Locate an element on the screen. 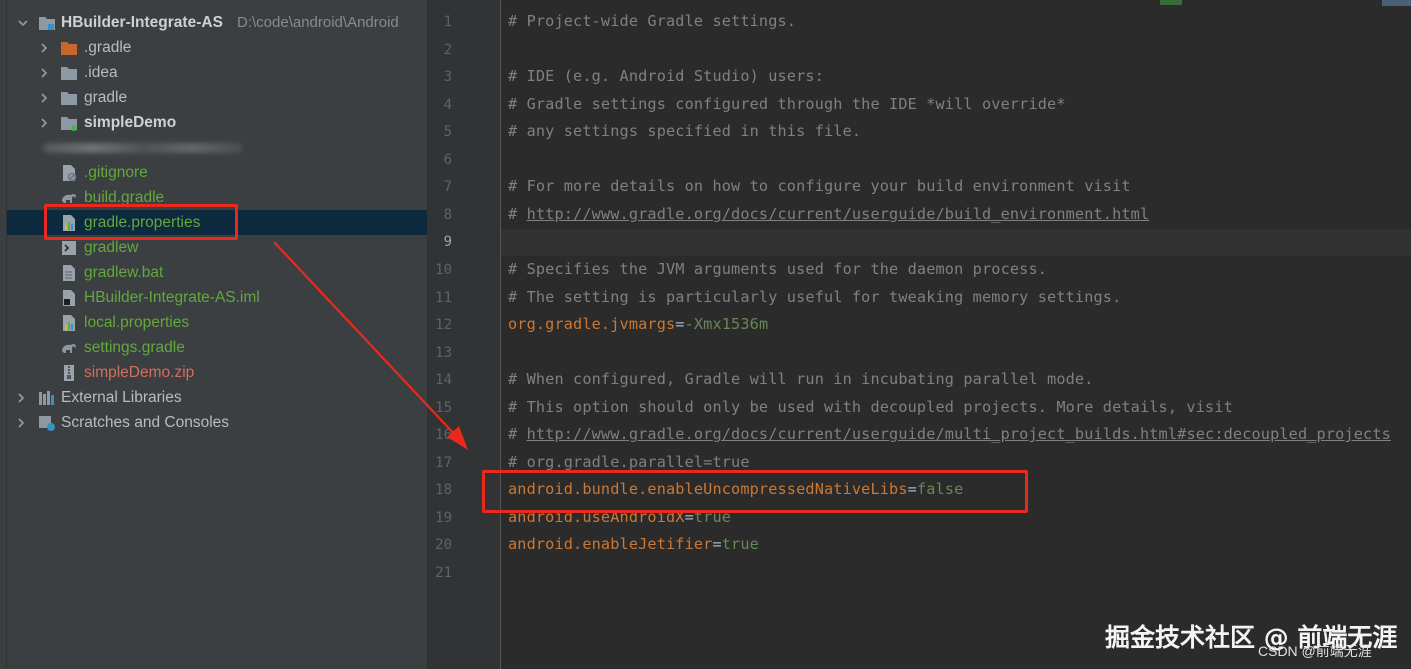  tree-item-label: .idea is located at coordinates (101, 72).